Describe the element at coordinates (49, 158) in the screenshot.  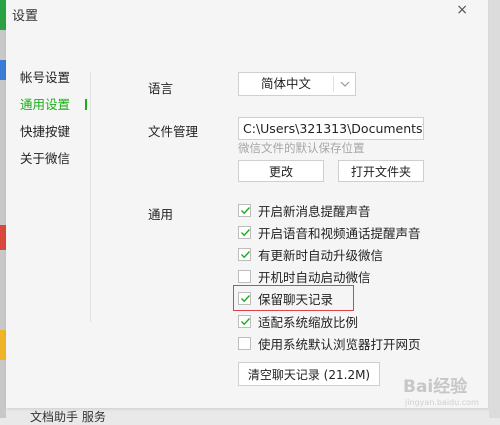
I see `sidebar-item-about: 关于微信` at that location.